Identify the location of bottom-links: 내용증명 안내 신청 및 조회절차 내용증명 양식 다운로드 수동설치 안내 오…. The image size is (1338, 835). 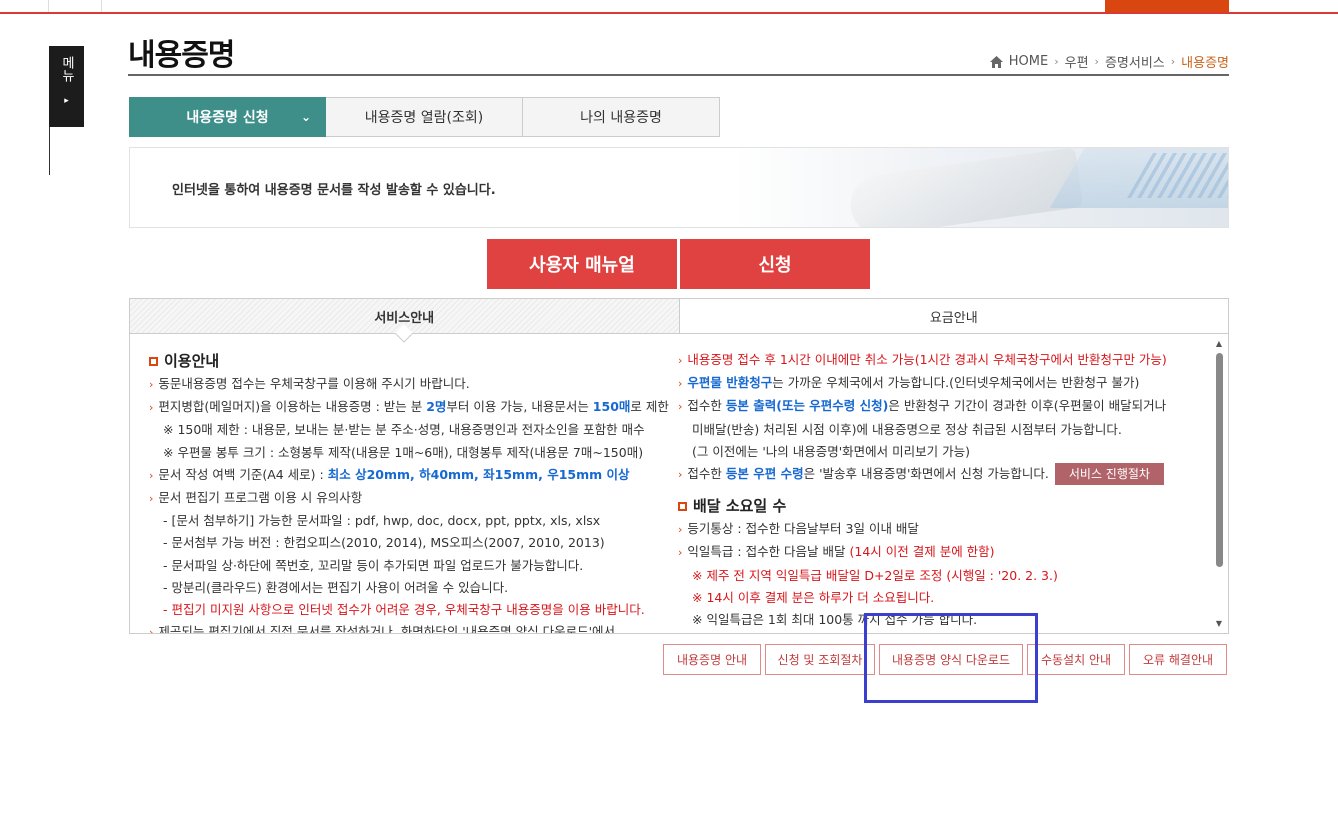
(945, 659).